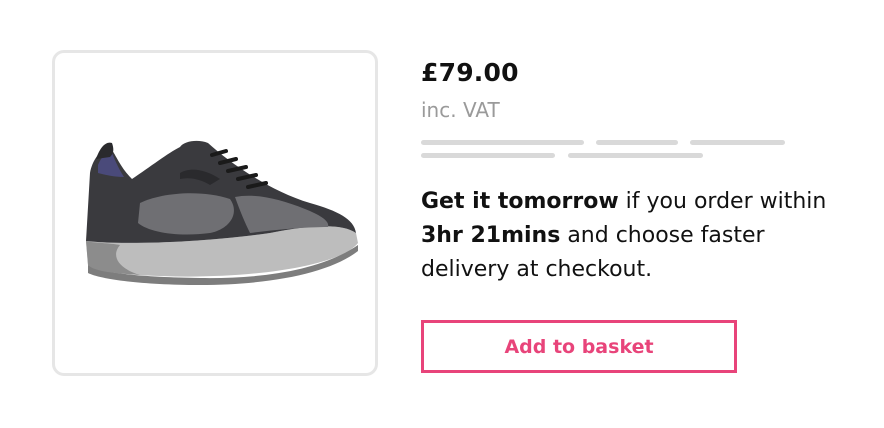 Image resolution: width=884 pixels, height=428 pixels. What do you see at coordinates (722, 201) in the screenshot?
I see `delivery-text: if you order within` at bounding box center [722, 201].